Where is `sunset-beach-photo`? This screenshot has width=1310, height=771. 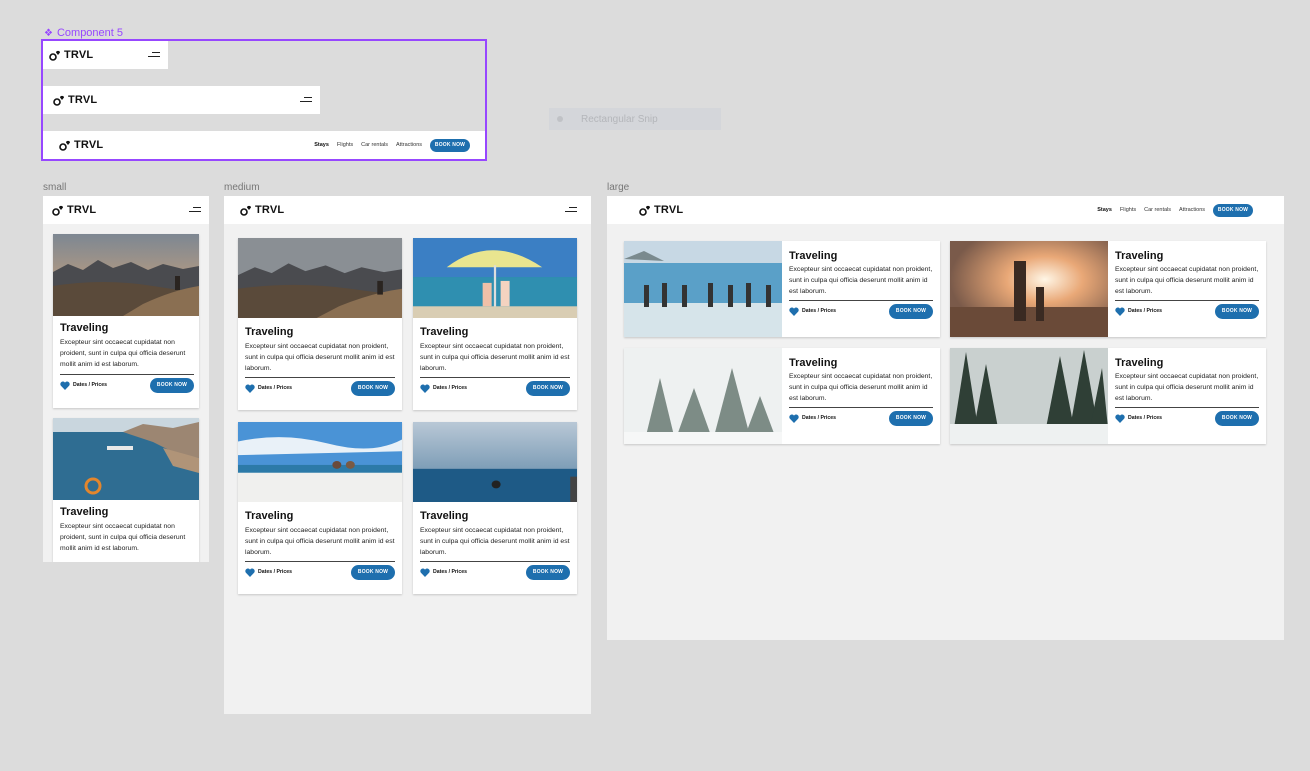
sunset-beach-photo is located at coordinates (1029, 289).